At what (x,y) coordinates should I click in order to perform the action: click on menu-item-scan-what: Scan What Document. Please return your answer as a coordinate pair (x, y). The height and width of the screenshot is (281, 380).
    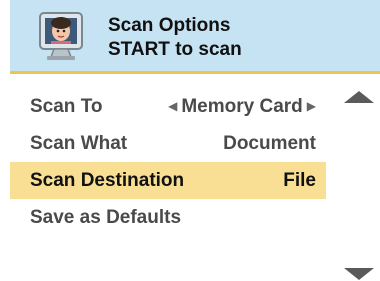
    Looking at the image, I should click on (168, 143).